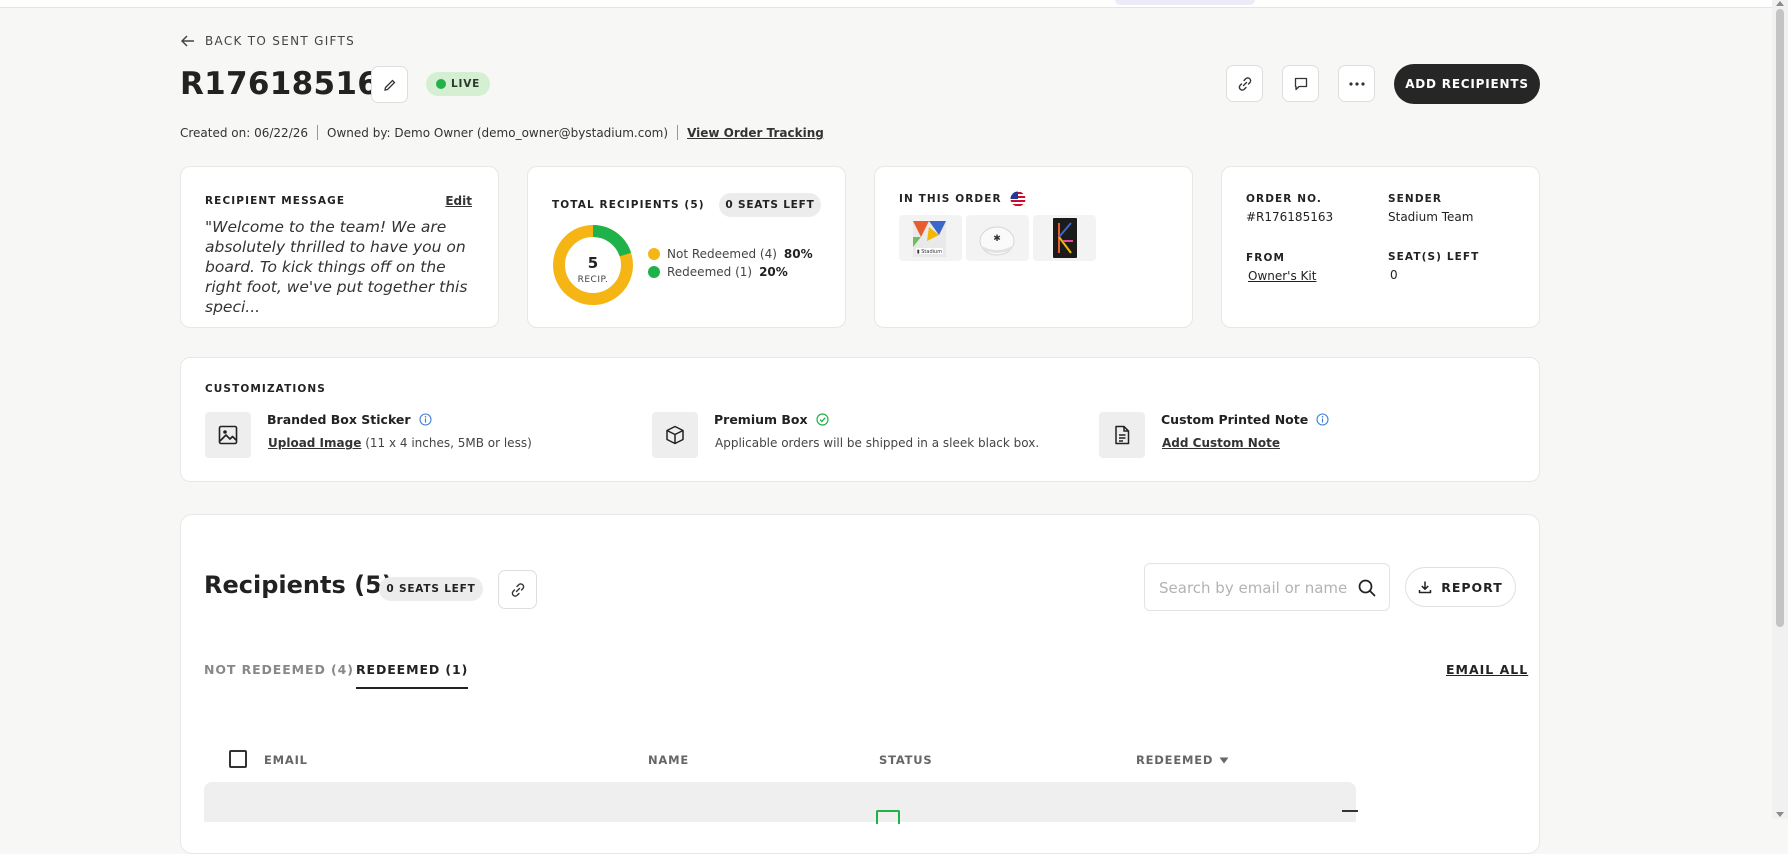  I want to click on add-custom-note-link: Add Custom Note, so click(1221, 443).